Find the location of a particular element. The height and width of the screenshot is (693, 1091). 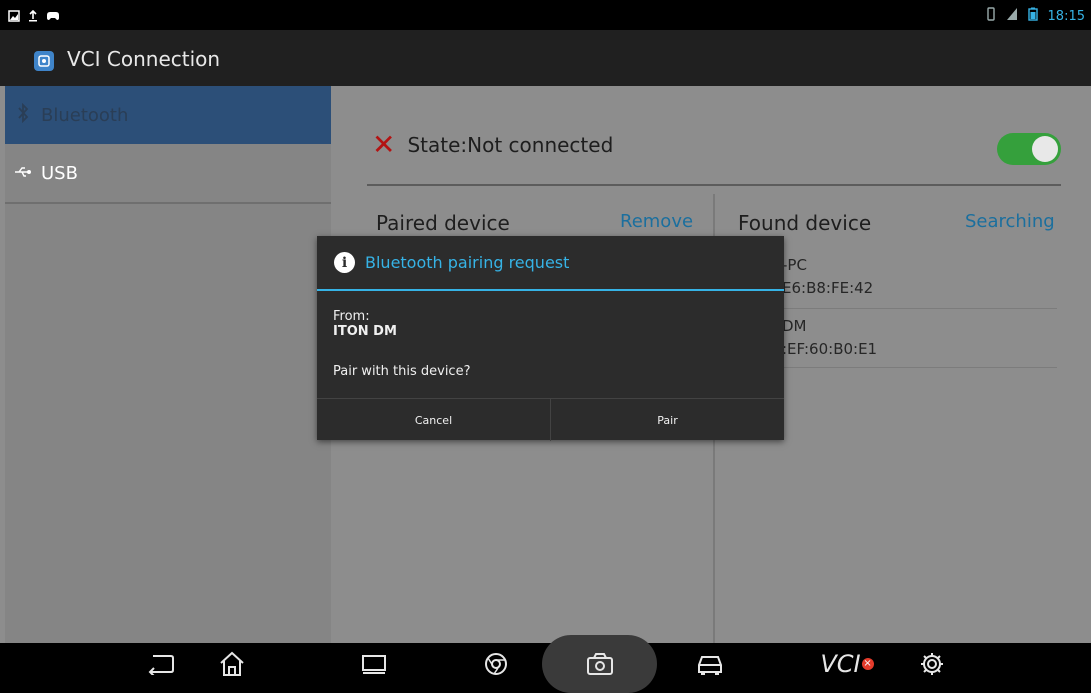

status-right: 18:15 is located at coordinates (1035, 16).